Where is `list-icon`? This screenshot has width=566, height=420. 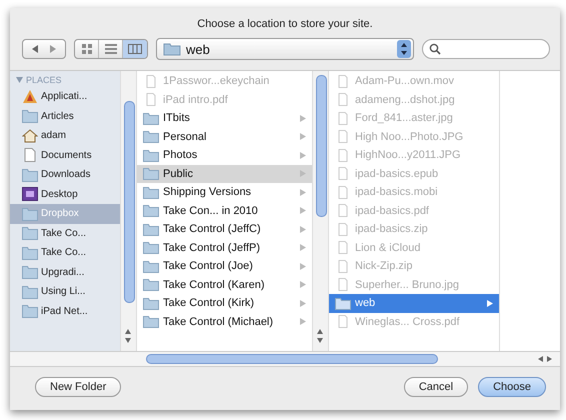
list-icon is located at coordinates (110, 49).